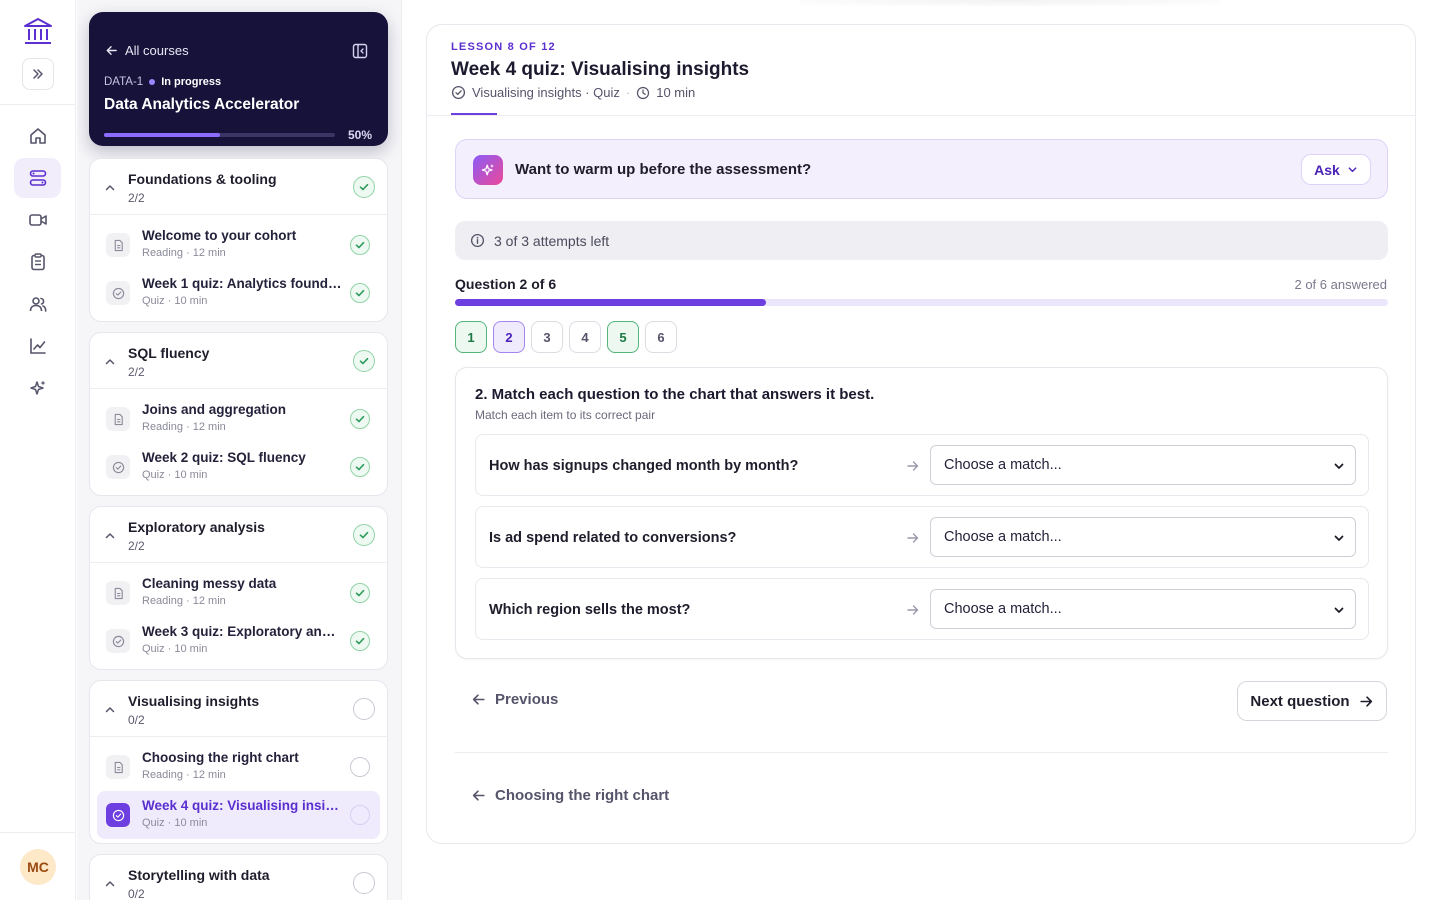  I want to click on quiz-progress-bar, so click(921, 302).